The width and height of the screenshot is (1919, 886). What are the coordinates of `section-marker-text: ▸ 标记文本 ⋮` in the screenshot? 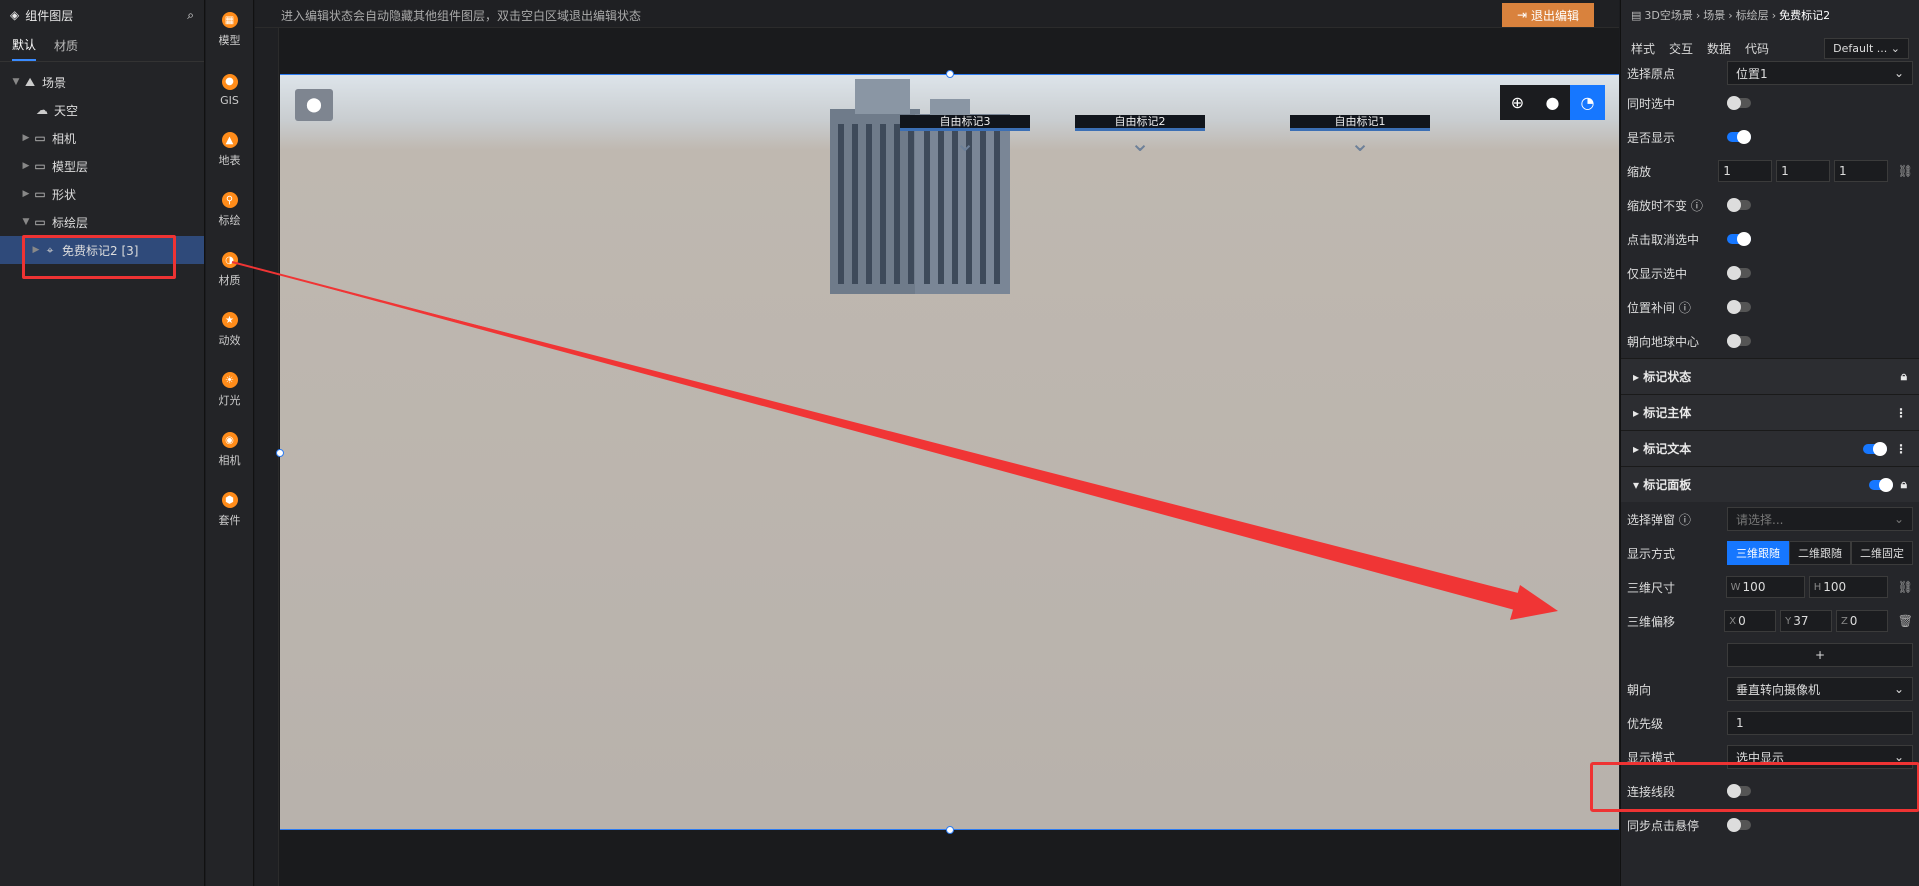 It's located at (1770, 448).